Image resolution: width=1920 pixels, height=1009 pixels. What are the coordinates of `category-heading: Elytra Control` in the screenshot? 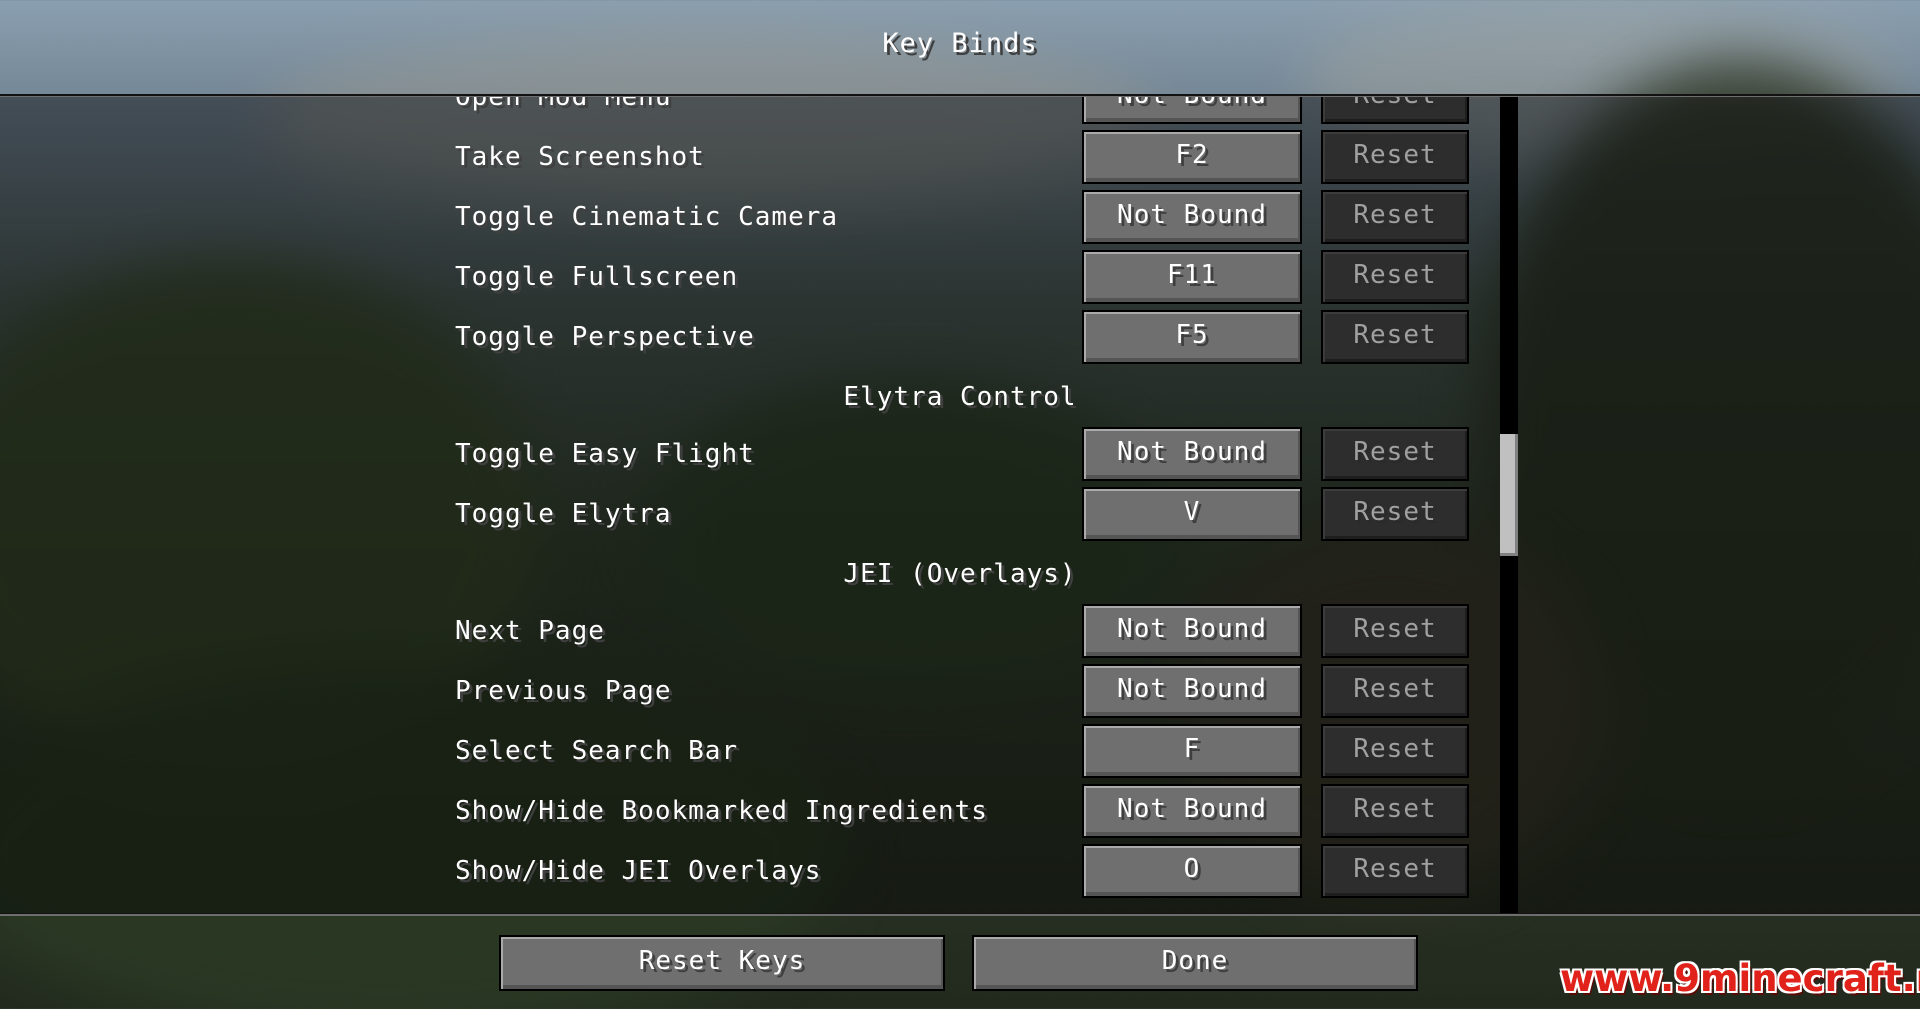 It's located at (960, 397).